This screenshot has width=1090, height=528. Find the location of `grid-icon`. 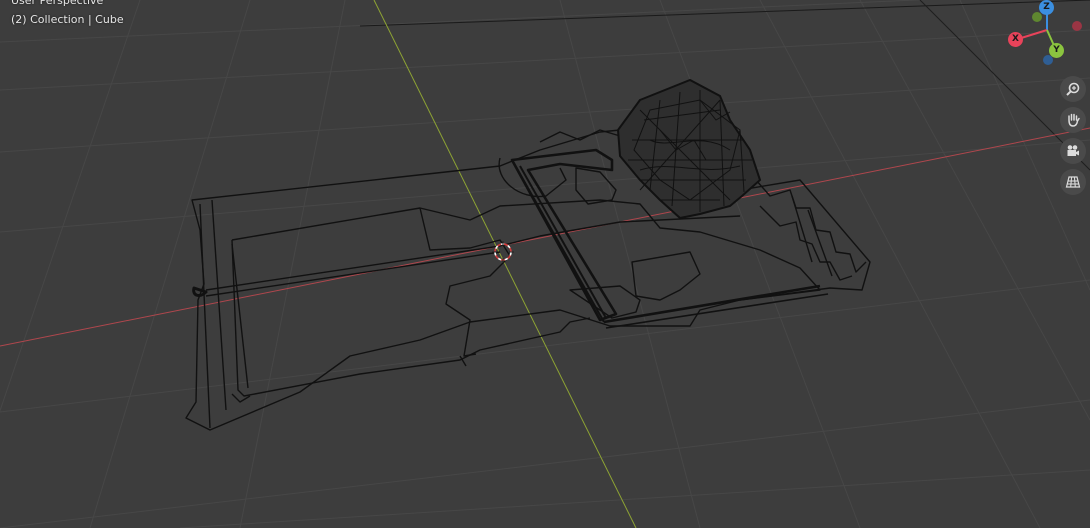

grid-icon is located at coordinates (1073, 182).